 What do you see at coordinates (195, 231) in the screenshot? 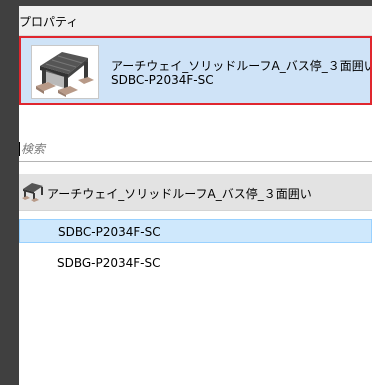
I see `type-list-item-selected: SDBC-P2034F-SC` at bounding box center [195, 231].